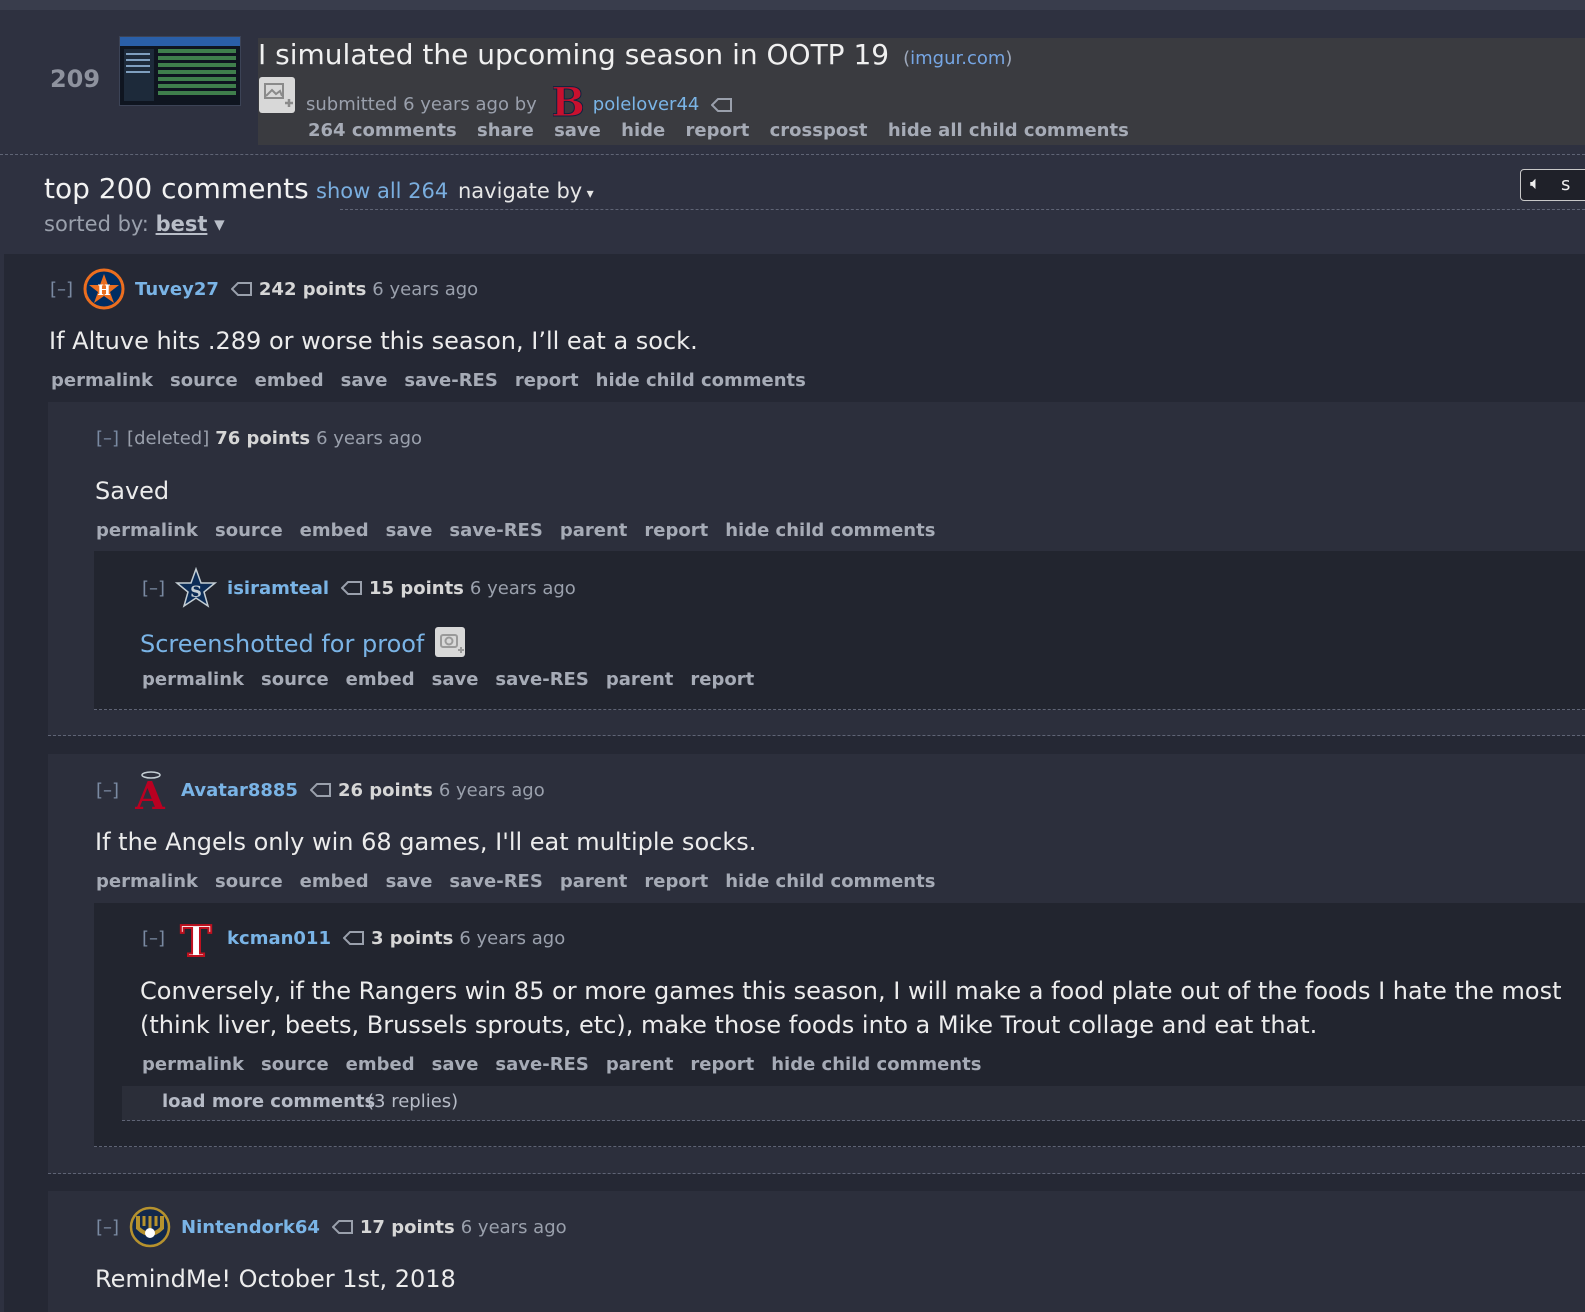 This screenshot has height=1312, width=1585. What do you see at coordinates (279, 938) in the screenshot?
I see `comment-author: kcman011` at bounding box center [279, 938].